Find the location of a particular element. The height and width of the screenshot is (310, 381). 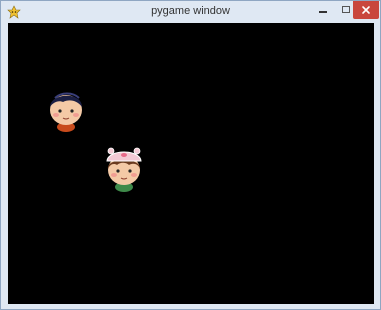

maximize-icon is located at coordinates (346, 9).